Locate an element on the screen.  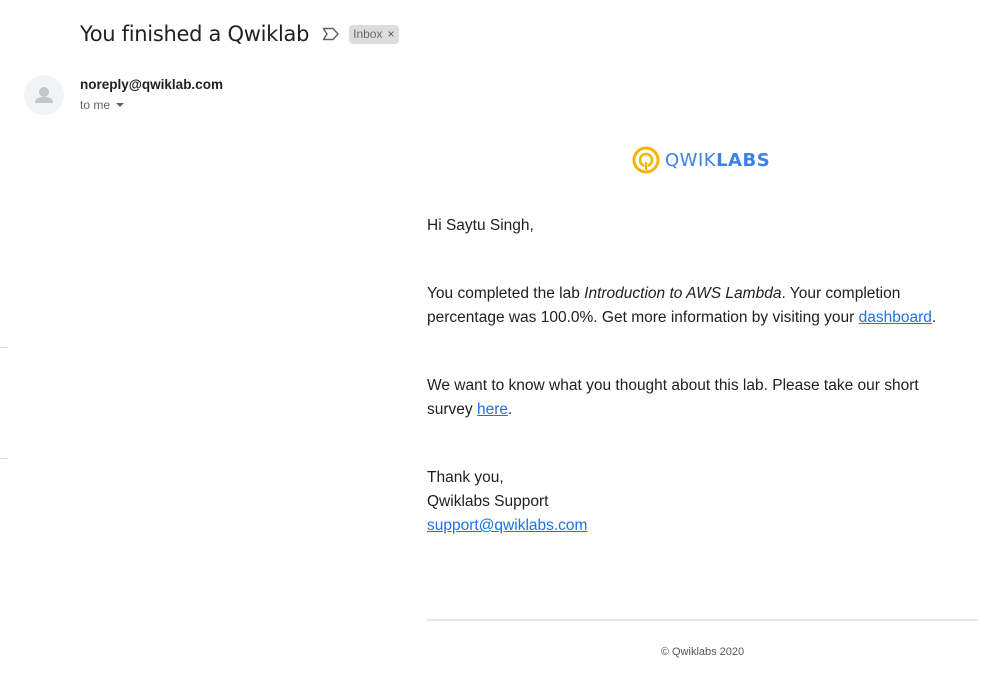
recipients-text: to me is located at coordinates (95, 105).